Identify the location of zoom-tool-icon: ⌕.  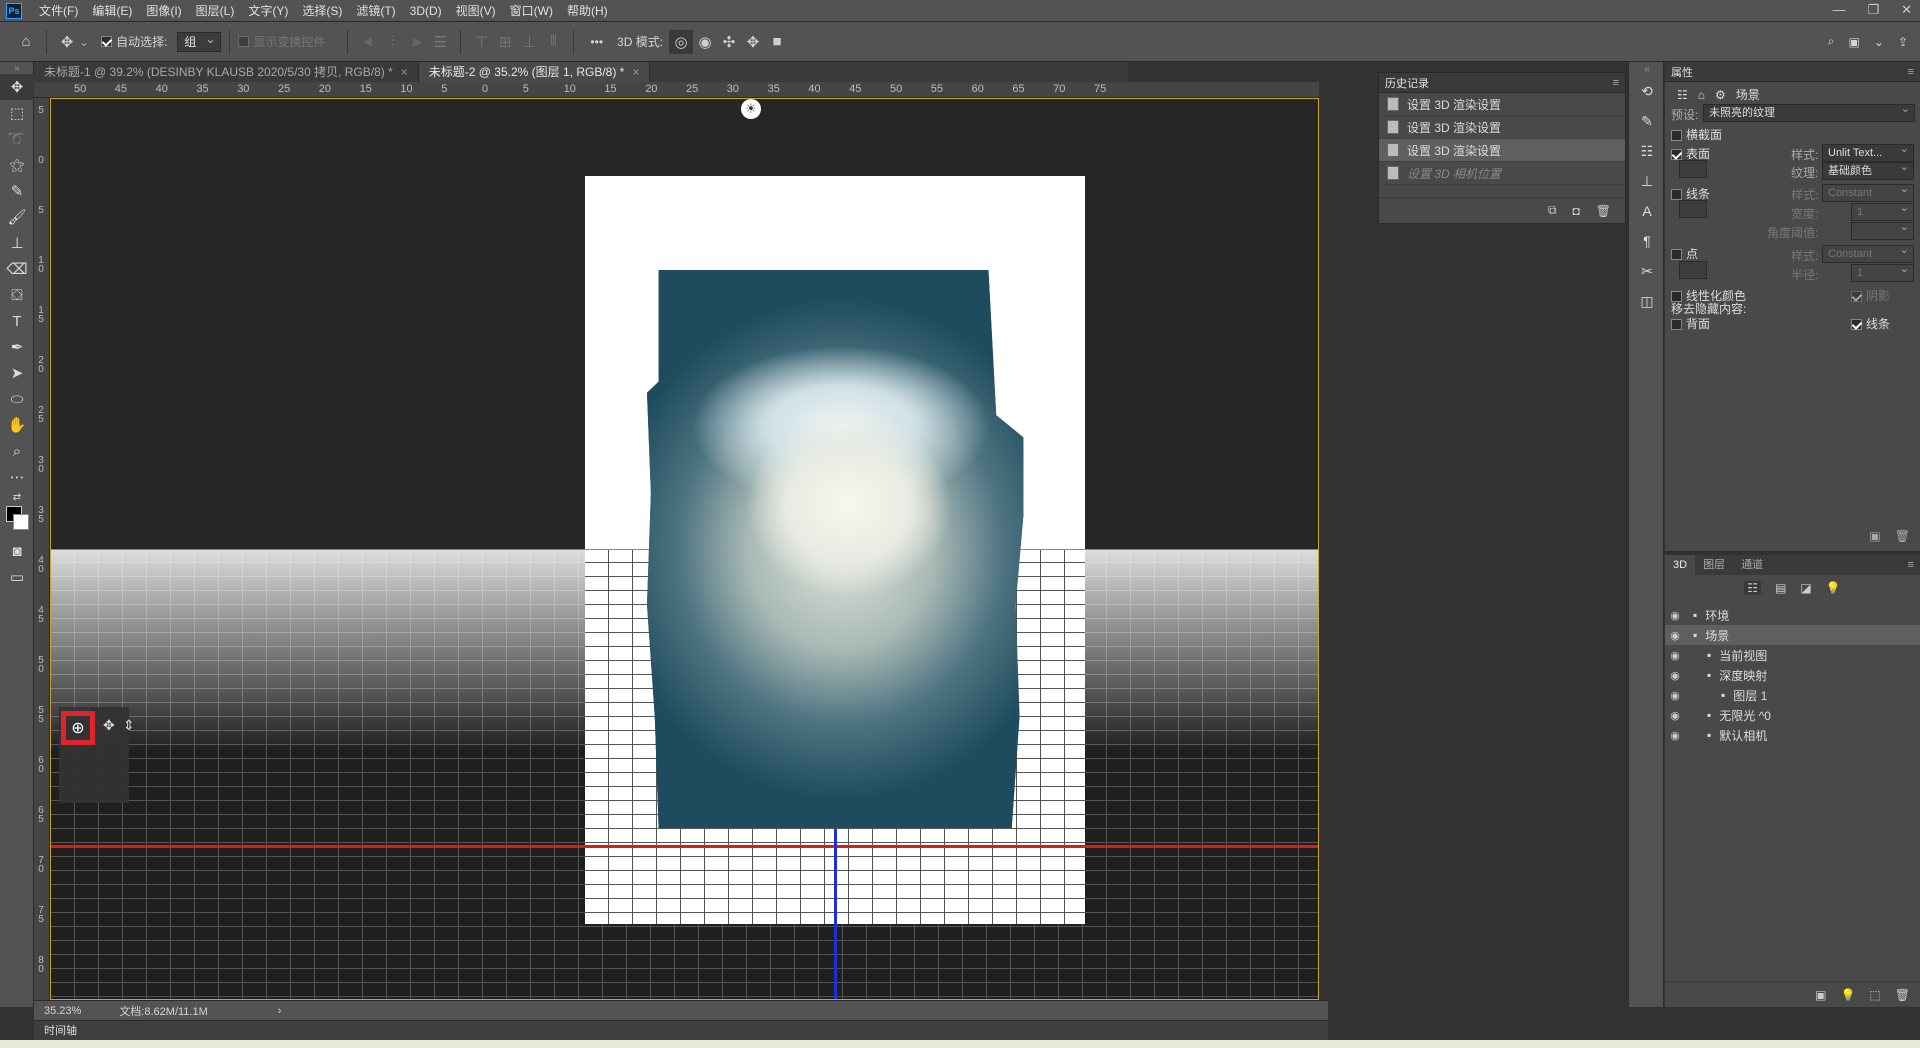
(17, 451).